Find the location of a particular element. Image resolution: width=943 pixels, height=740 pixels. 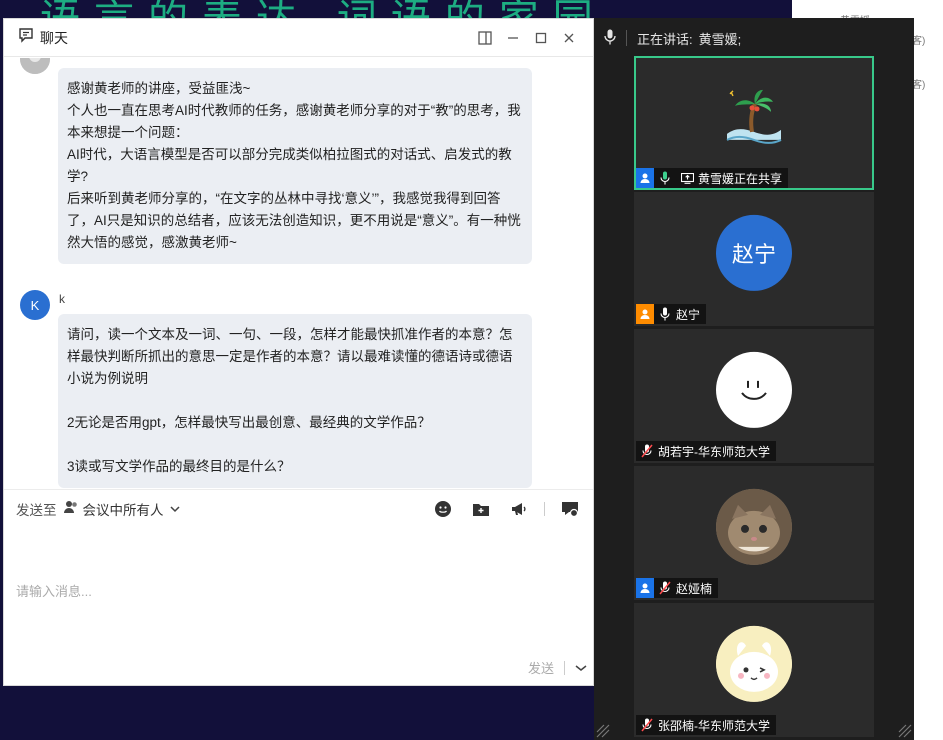

emoji-icon is located at coordinates (443, 509).